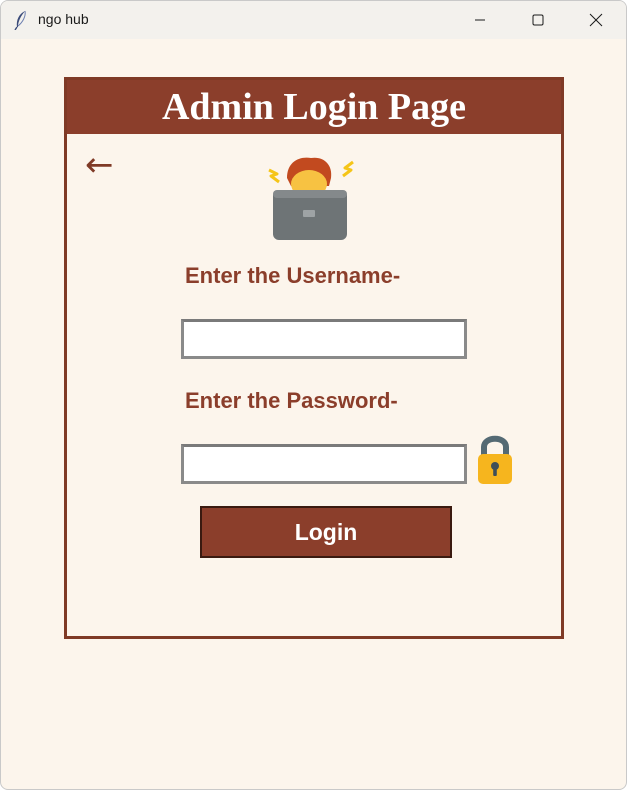  I want to click on password-label: Enter the Password-, so click(291, 400).